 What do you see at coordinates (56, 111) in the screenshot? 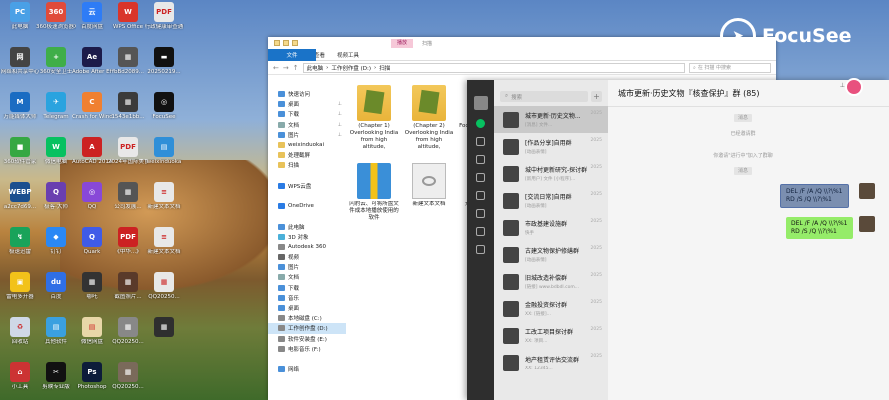
I see `desktop-icon: ✈ Telegram` at bounding box center [56, 111].